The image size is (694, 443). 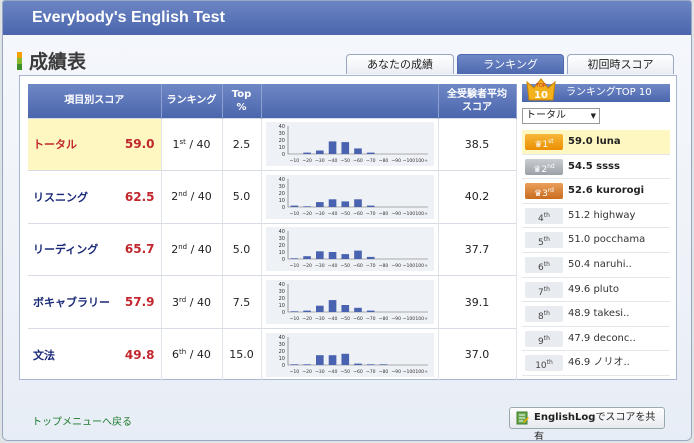 I want to click on rank-entry-text: 48.9 takesi.., so click(x=599, y=314).